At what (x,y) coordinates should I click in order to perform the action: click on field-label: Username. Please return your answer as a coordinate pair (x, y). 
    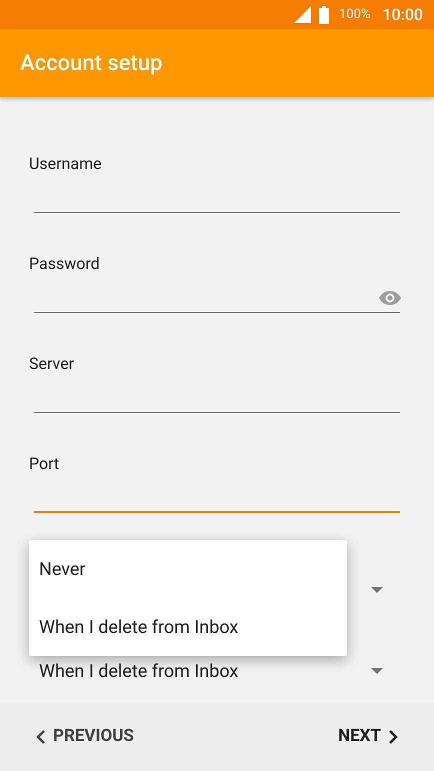
    Looking at the image, I should click on (65, 164).